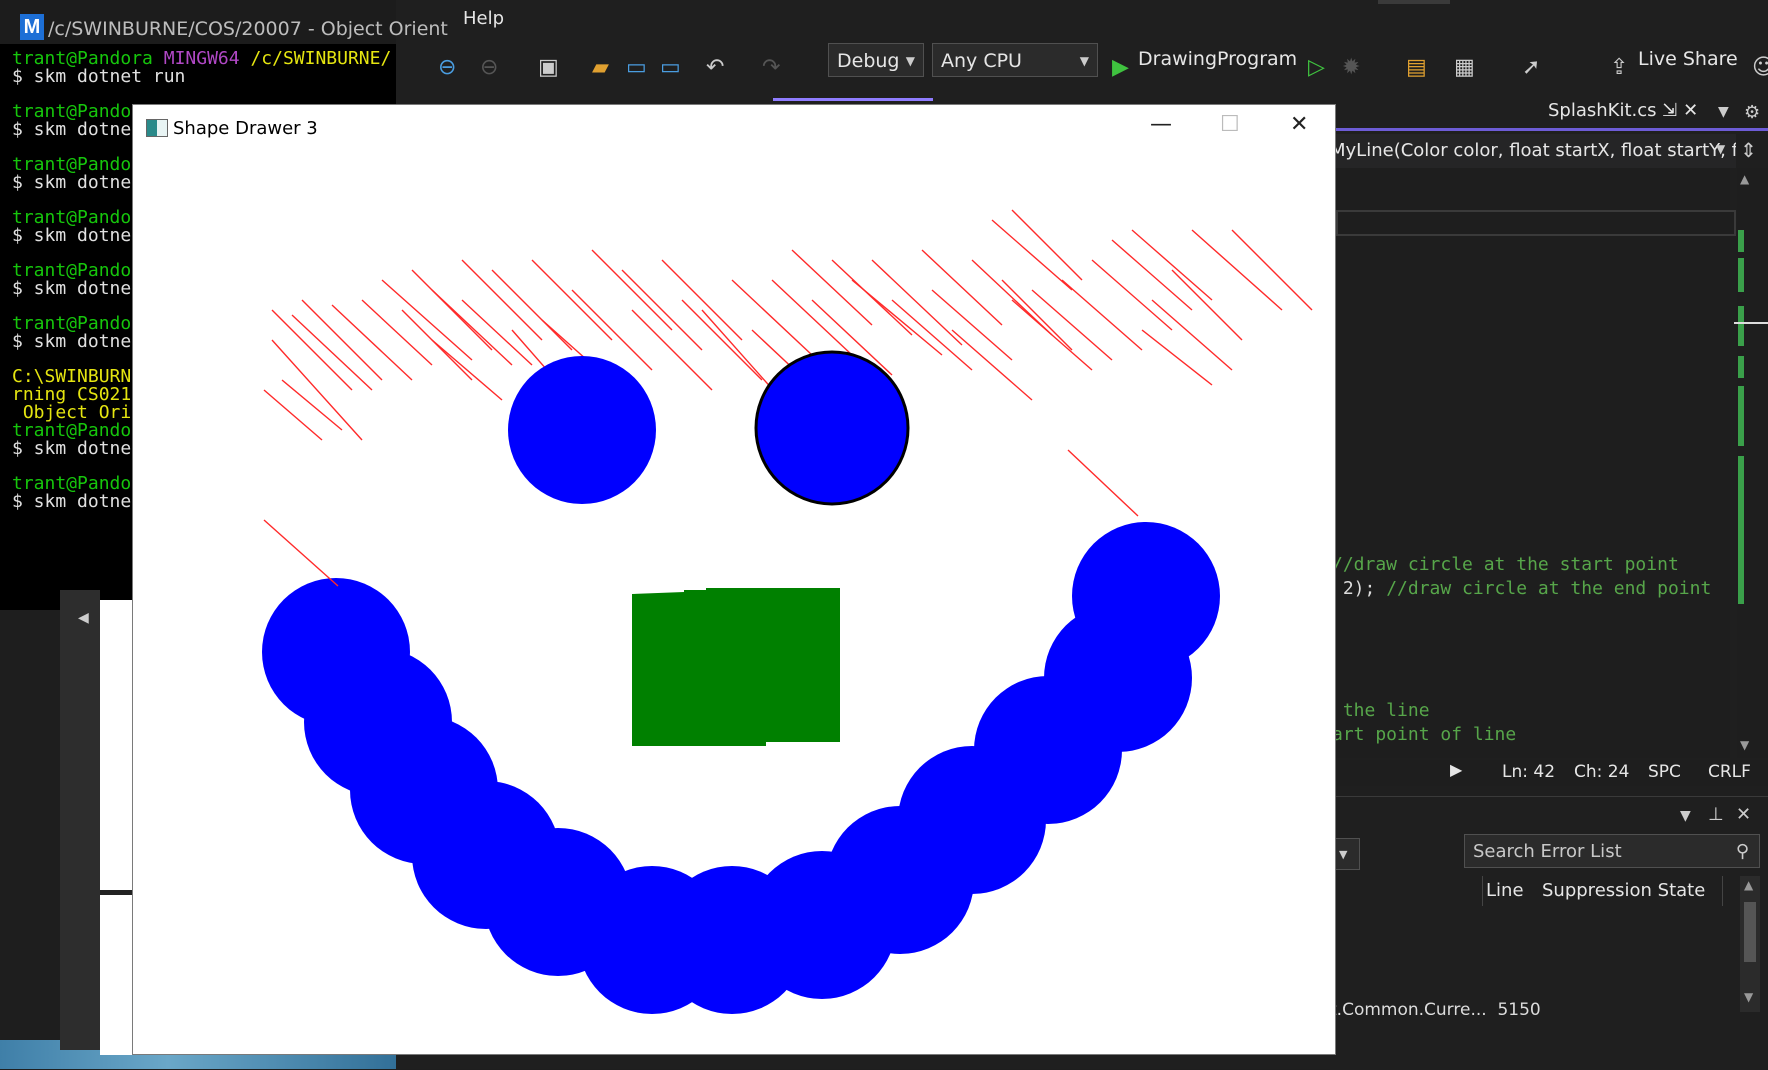 The height and width of the screenshot is (1070, 1768). I want to click on hot-reload-icon: ✹, so click(1351, 68).